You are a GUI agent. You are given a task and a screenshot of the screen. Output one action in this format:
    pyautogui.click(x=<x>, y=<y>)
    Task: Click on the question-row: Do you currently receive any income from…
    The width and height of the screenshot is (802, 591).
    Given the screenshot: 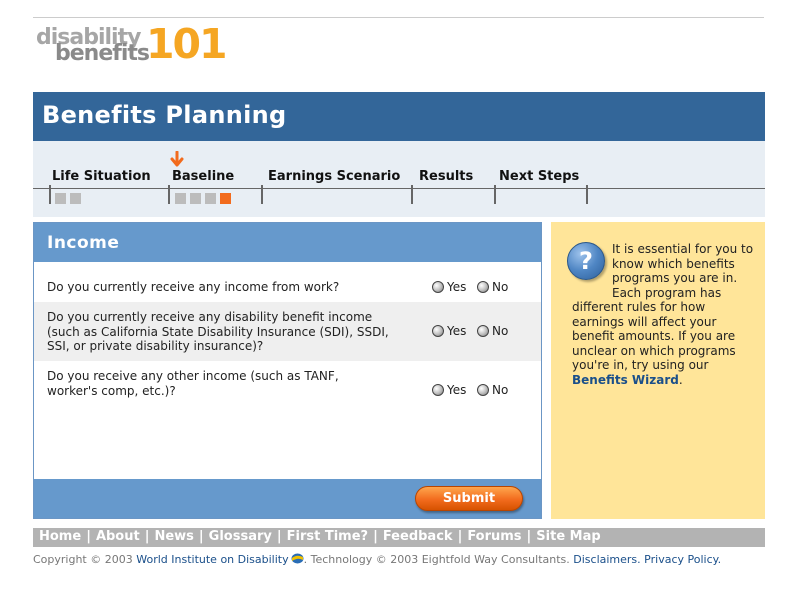 What is the action you would take?
    pyautogui.click(x=287, y=282)
    